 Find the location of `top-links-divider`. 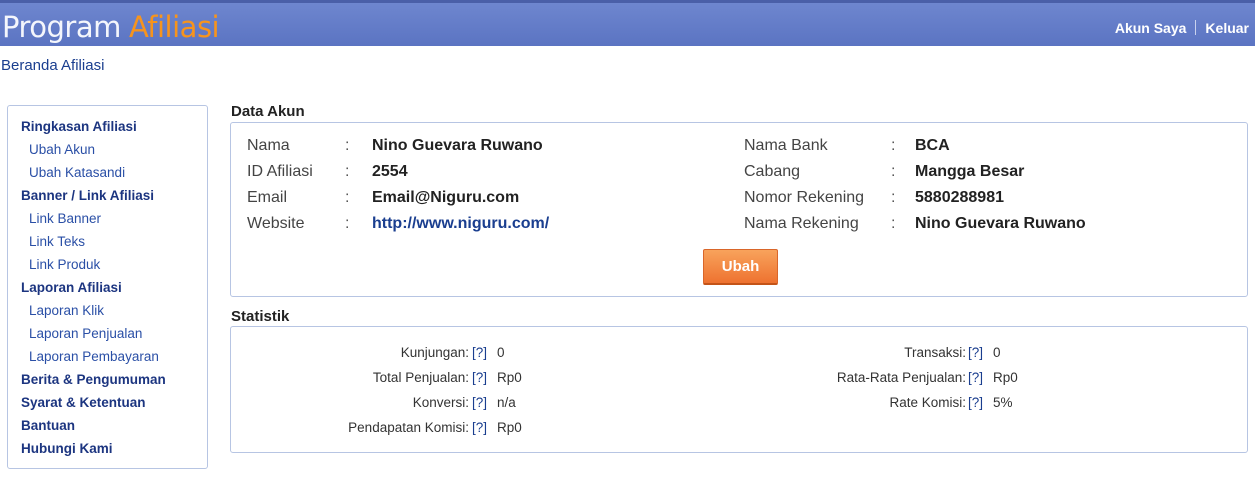

top-links-divider is located at coordinates (1196, 27).